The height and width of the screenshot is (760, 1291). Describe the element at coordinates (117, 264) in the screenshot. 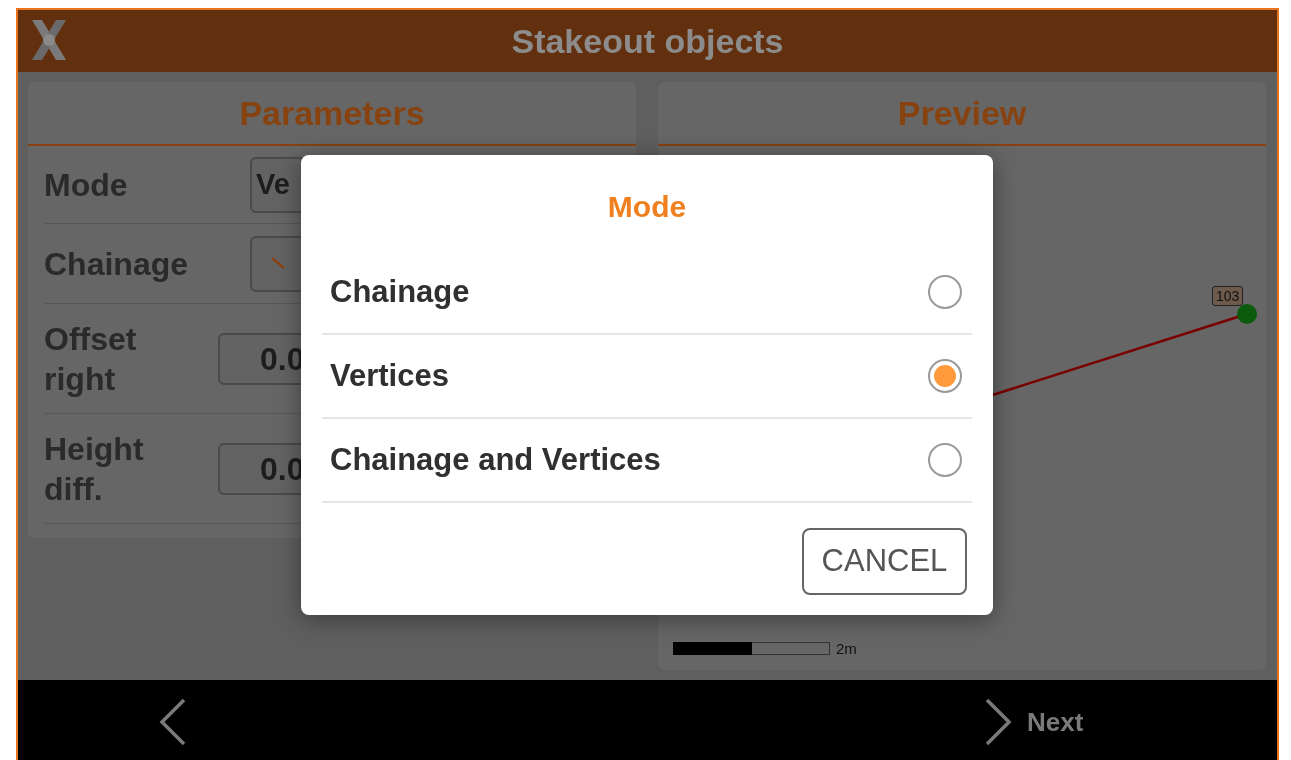

I see `field-label: Chainage` at that location.